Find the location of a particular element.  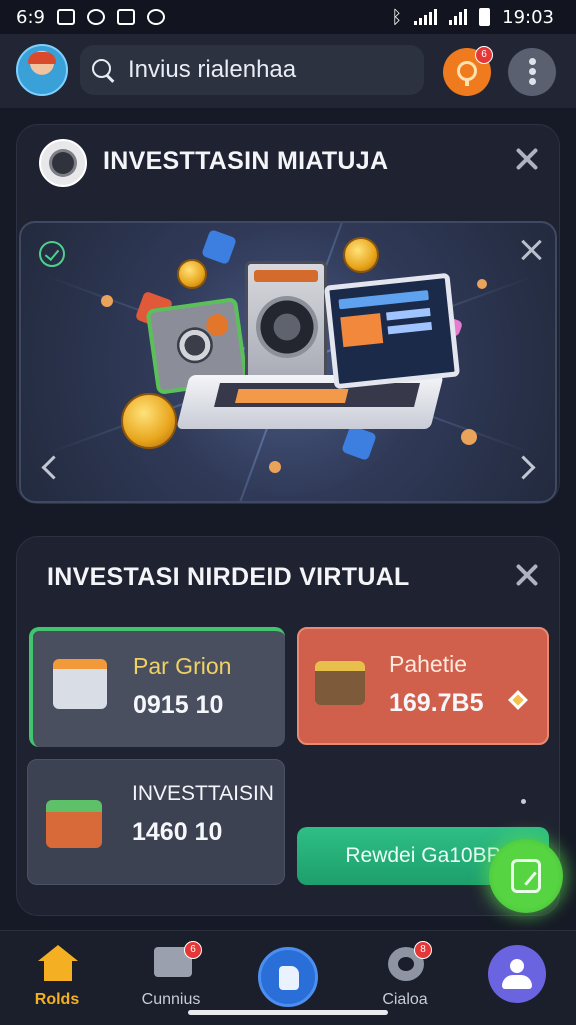

nav-item-home: Rolds is located at coordinates (57, 978).